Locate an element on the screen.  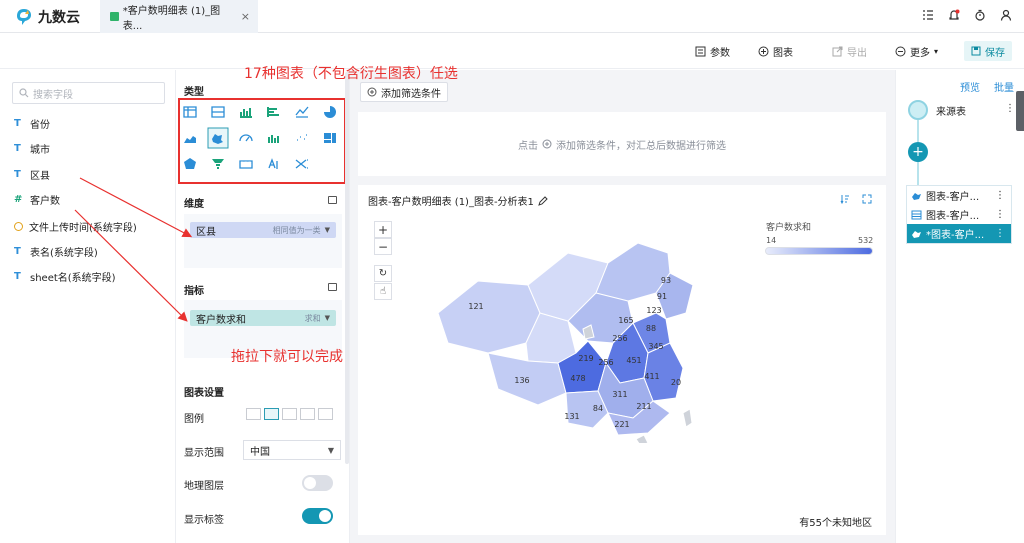
close-tab-icon: × is located at coordinates (245, 16).